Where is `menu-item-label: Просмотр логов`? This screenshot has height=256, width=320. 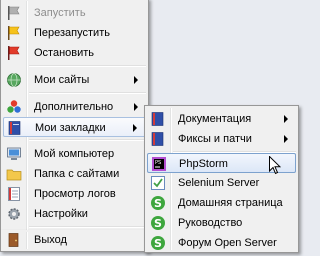 menu-item-label: Просмотр логов is located at coordinates (75, 194).